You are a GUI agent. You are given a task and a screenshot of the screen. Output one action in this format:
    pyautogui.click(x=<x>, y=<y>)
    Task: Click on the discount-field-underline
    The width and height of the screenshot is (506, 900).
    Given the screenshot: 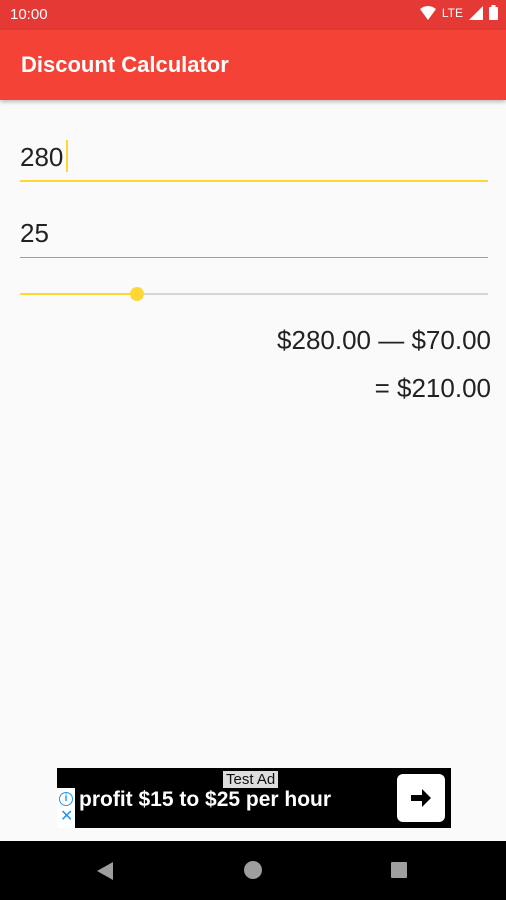 What is the action you would take?
    pyautogui.click(x=254, y=257)
    